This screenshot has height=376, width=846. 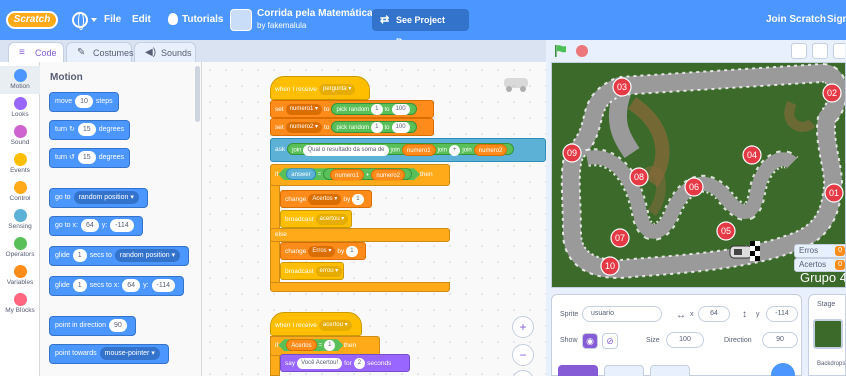 I want to click on glide-target-dropdown: random position ▾, so click(x=147, y=255).